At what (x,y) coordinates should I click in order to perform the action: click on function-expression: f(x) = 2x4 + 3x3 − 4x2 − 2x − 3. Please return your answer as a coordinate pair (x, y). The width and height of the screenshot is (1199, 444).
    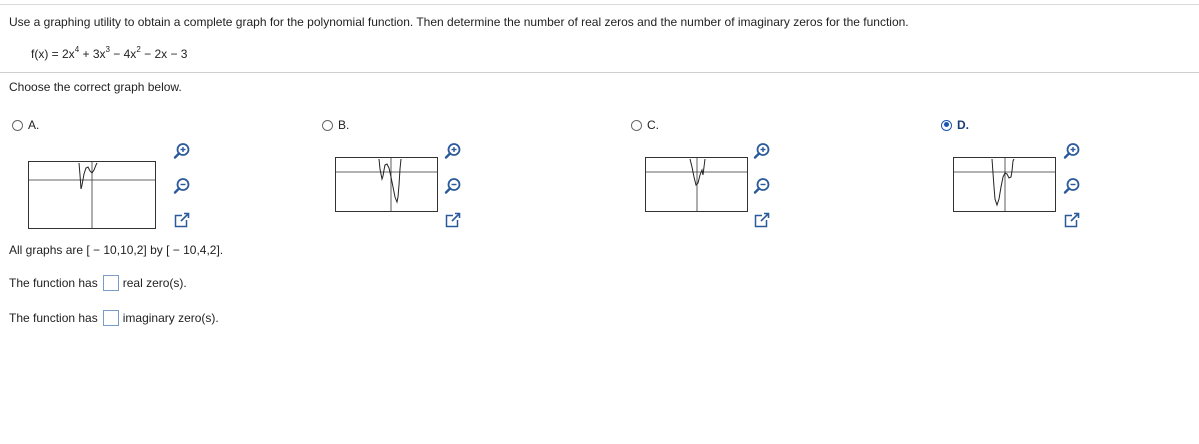
    Looking at the image, I should click on (109, 53).